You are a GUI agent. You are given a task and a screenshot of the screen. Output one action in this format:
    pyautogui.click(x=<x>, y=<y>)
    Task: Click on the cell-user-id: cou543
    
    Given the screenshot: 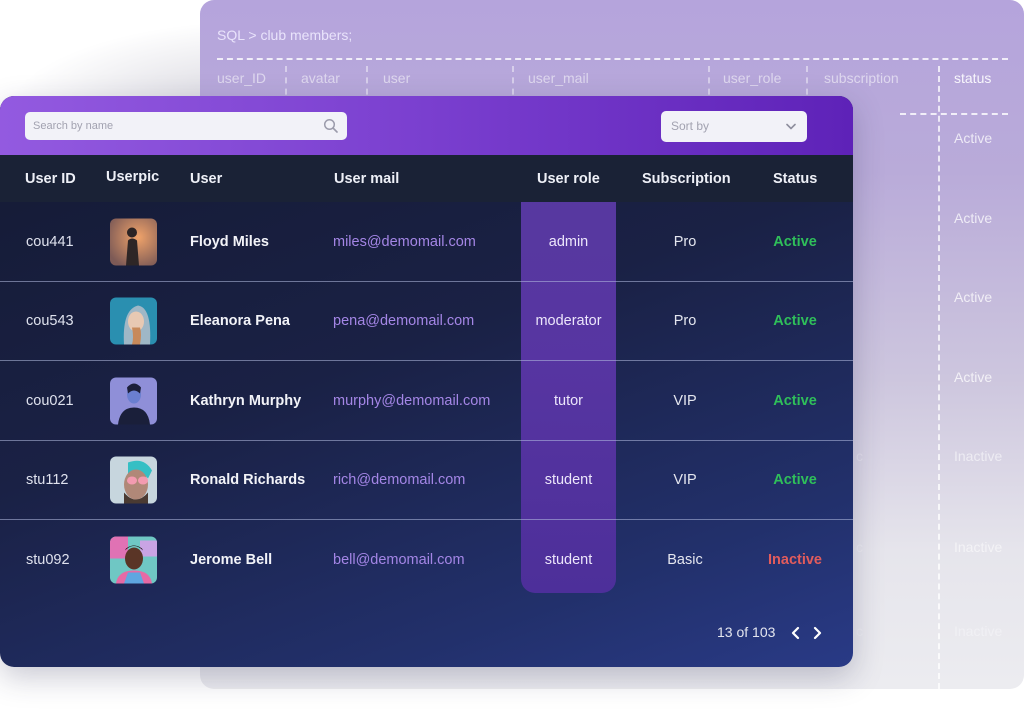 What is the action you would take?
    pyautogui.click(x=50, y=321)
    